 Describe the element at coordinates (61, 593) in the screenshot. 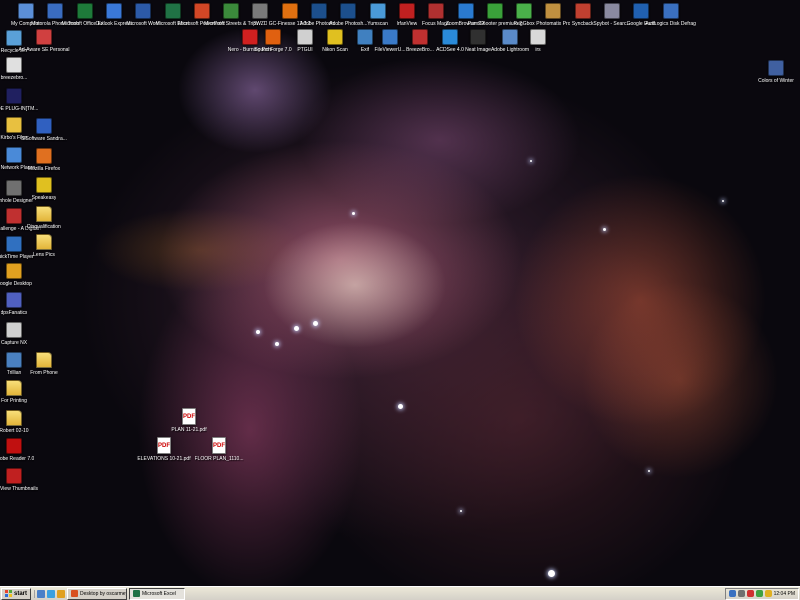

I see `outlook-icon` at that location.